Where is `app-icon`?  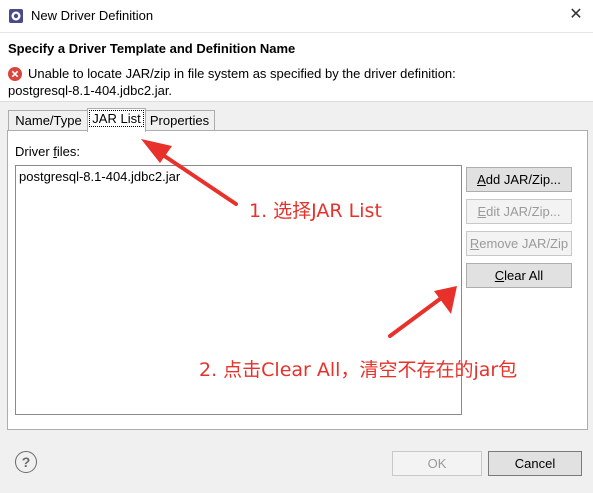 app-icon is located at coordinates (16, 16).